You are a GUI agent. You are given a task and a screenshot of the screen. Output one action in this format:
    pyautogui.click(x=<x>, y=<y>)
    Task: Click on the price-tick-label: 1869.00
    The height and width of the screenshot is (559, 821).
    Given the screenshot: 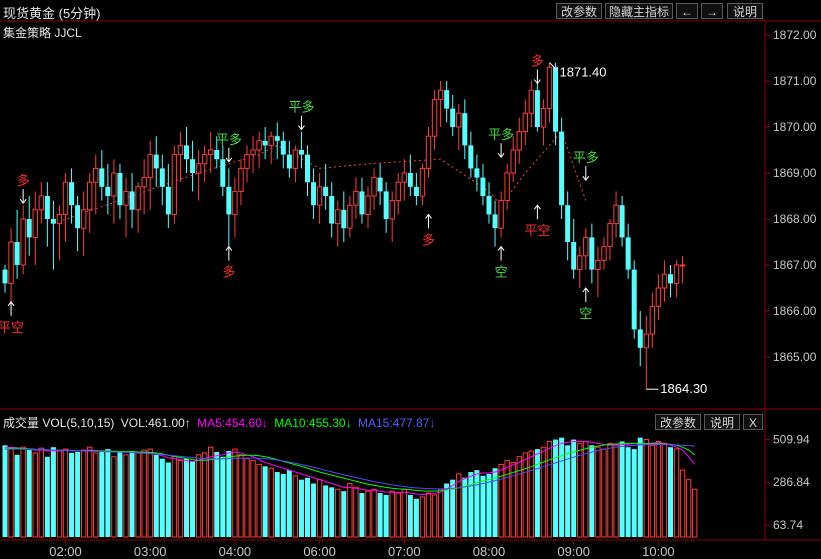 What is the action you would take?
    pyautogui.click(x=795, y=173)
    